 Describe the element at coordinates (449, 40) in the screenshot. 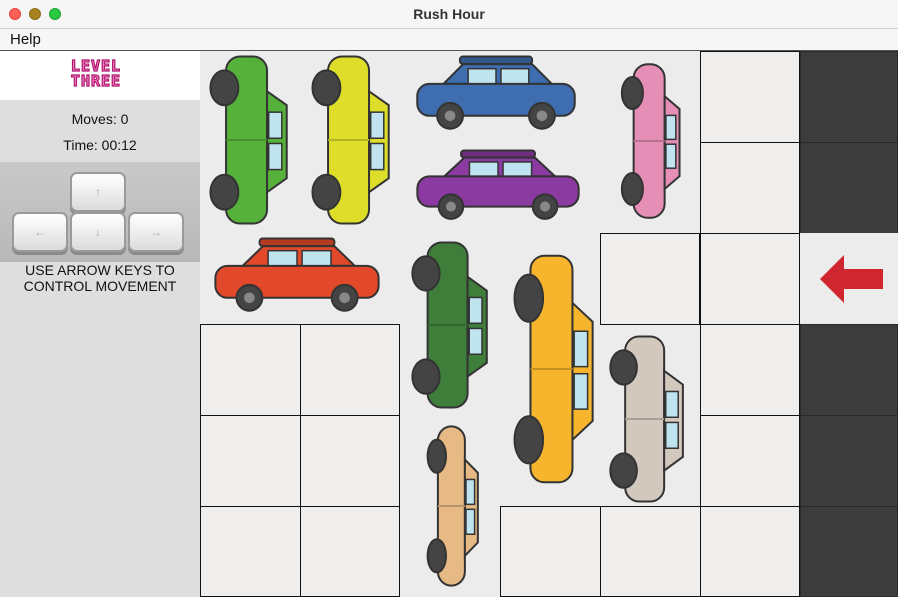

I see `menu-bar: Help` at that location.